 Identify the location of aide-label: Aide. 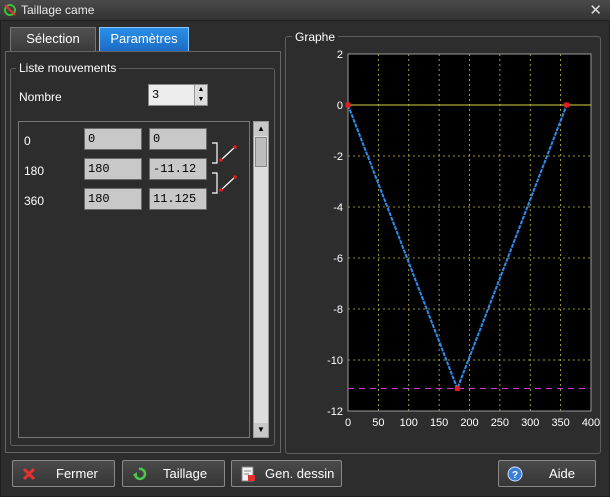
(562, 473).